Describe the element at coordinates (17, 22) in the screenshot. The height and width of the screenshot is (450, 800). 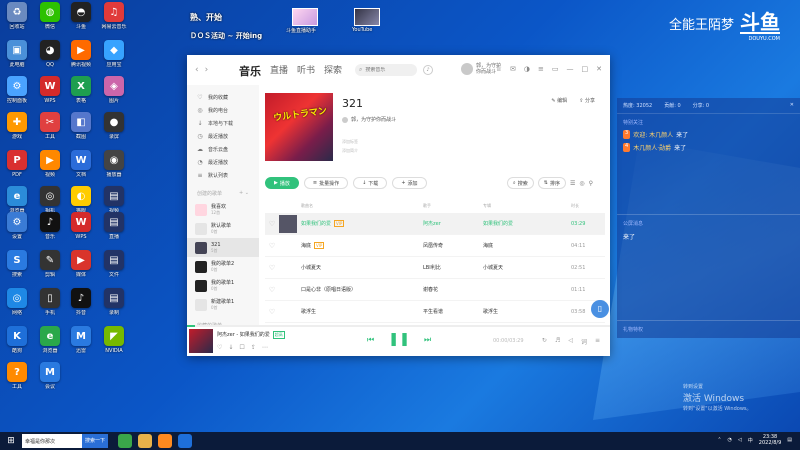
I see `desktop-icon: ♻ 回收站` at that location.